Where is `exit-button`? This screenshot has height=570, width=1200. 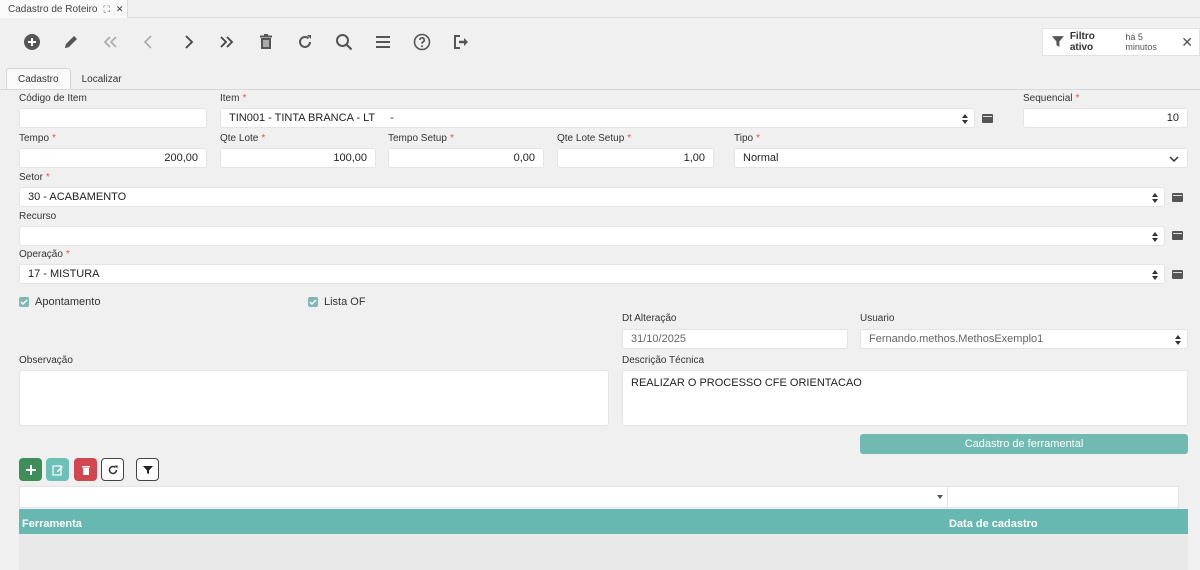
exit-button is located at coordinates (460, 42).